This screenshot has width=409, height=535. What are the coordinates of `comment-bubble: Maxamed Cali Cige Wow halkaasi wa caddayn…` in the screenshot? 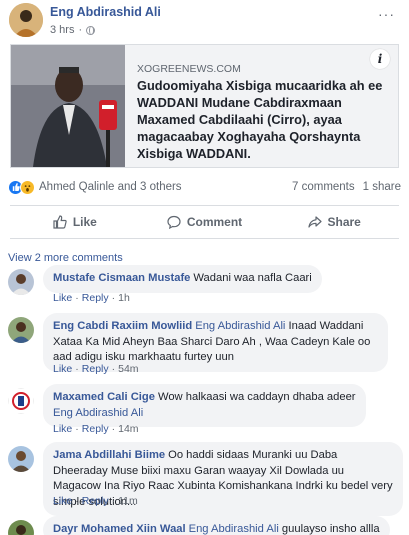 It's located at (204, 405).